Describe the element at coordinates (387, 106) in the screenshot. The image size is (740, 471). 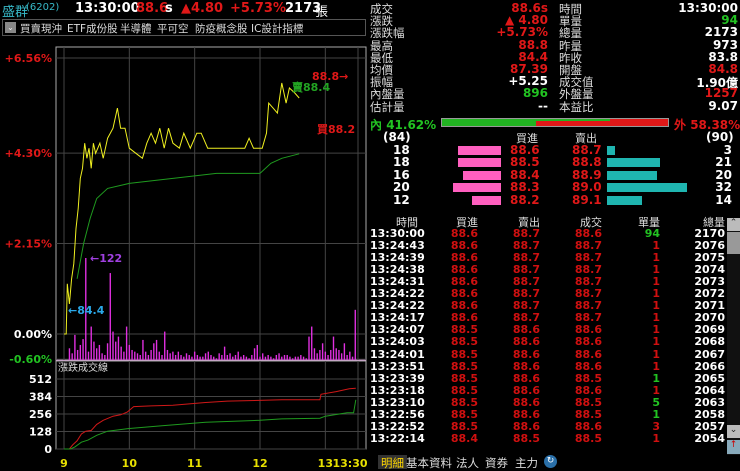
I see `quote-label: 估計量` at that location.